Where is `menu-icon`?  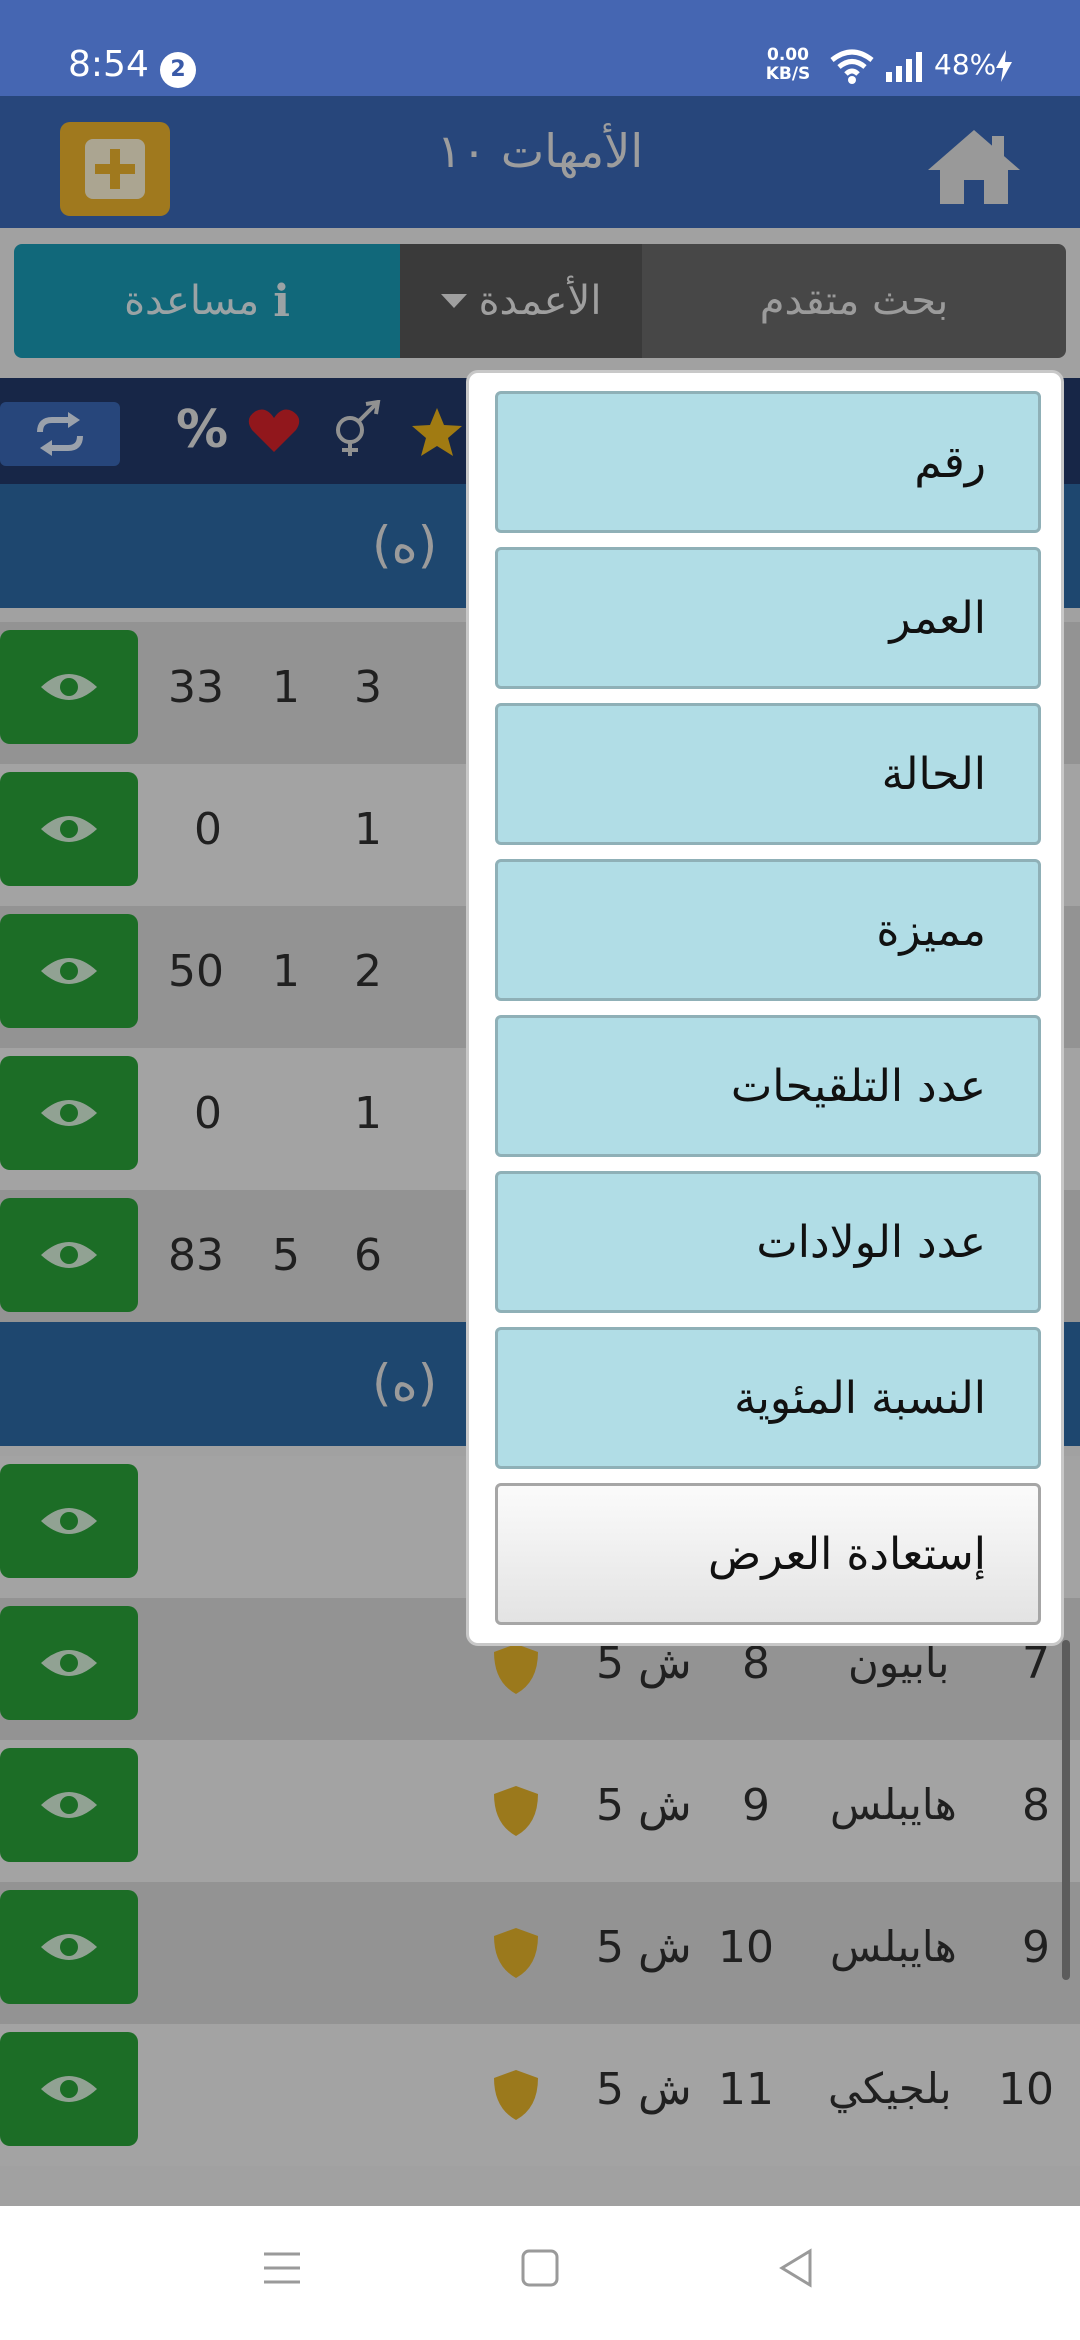
menu-icon is located at coordinates (282, 2268).